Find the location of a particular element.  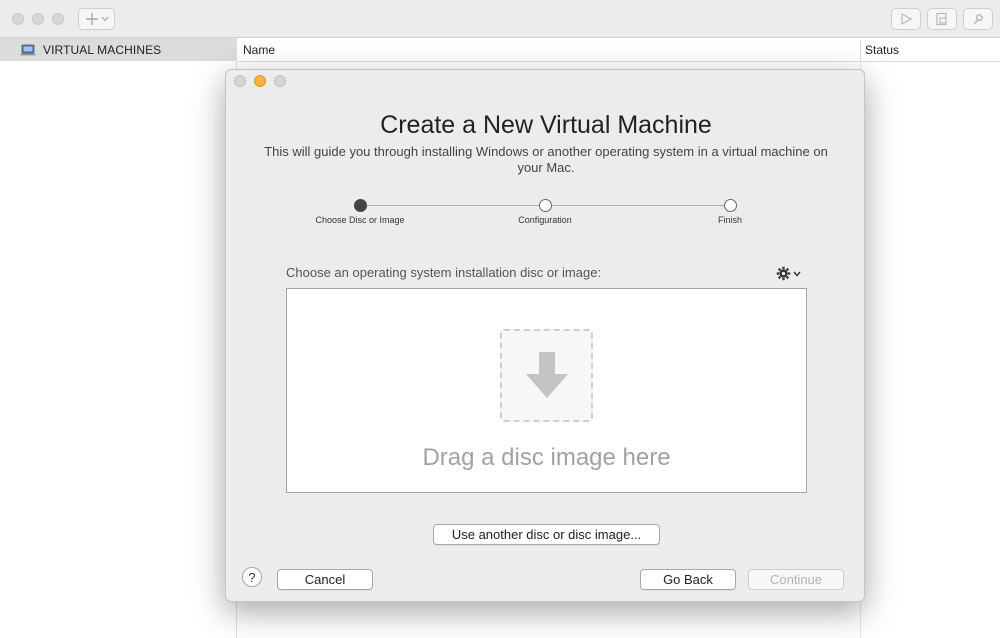

sidebar-header-virtual-machines: VIRTUAL MACHINES is located at coordinates (118, 49).